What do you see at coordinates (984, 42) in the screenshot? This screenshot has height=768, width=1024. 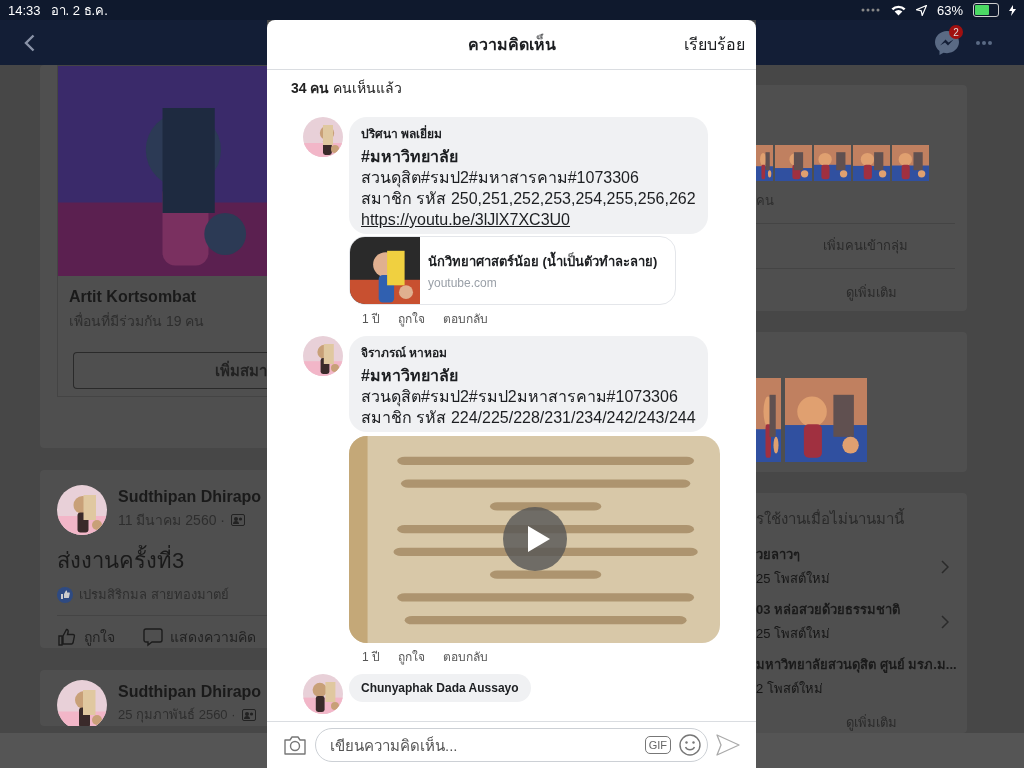 I see `more-dots-icon` at bounding box center [984, 42].